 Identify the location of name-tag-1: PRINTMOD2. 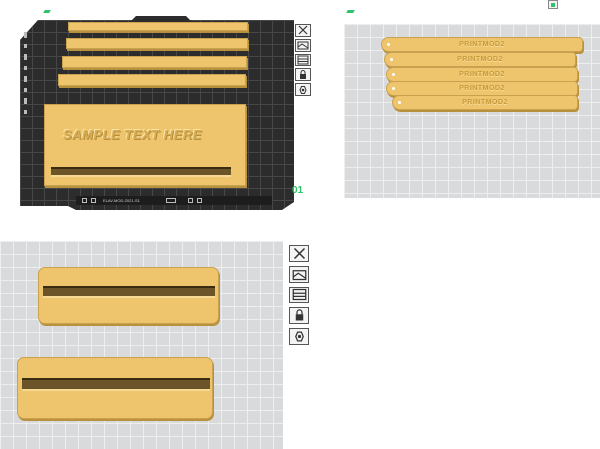
(482, 44).